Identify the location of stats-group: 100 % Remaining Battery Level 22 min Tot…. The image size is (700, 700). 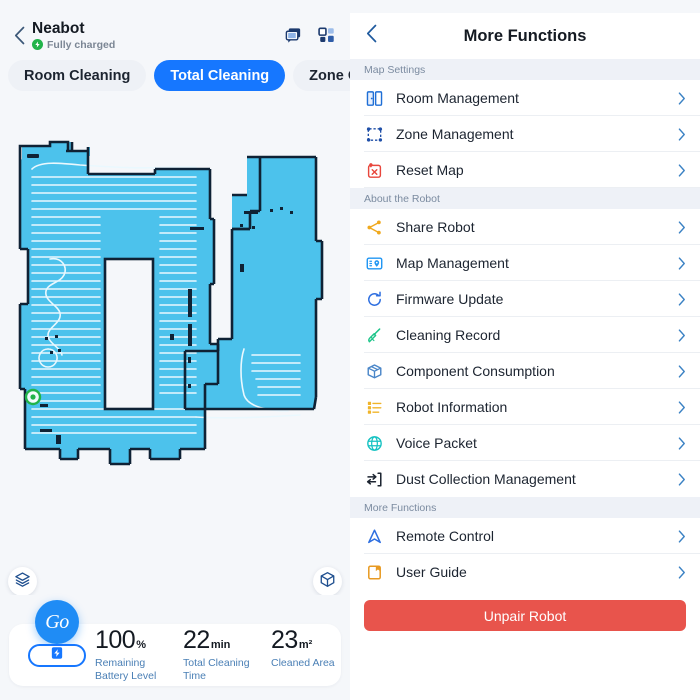
(215, 655).